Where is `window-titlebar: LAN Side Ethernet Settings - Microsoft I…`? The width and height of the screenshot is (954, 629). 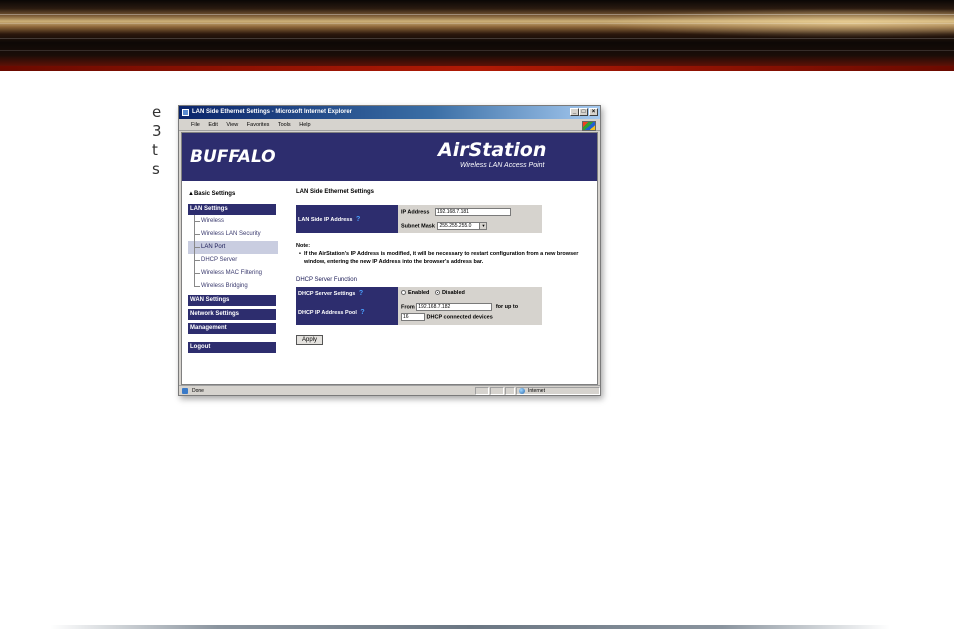
window-titlebar: LAN Side Ethernet Settings - Microsoft I… is located at coordinates (389, 112).